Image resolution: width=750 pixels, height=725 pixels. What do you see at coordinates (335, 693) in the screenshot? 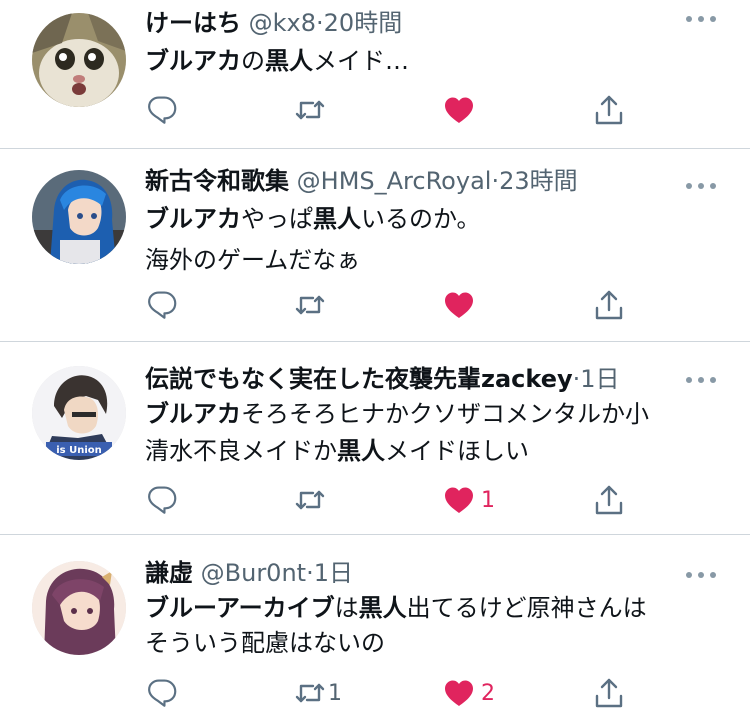
I see `retweet-count: 1` at bounding box center [335, 693].